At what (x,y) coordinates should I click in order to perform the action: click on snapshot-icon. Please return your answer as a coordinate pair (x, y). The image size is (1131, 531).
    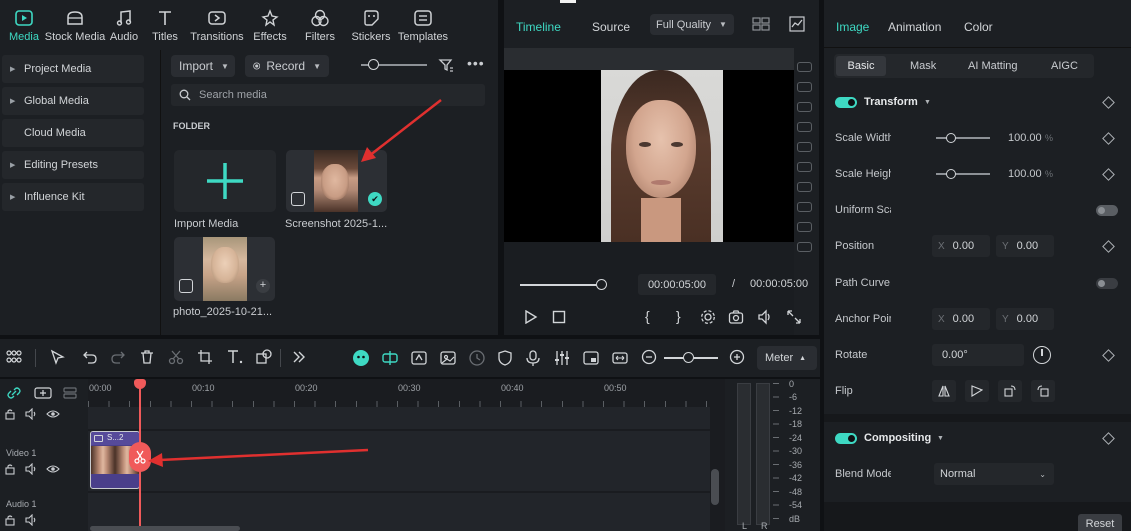
    Looking at the image, I should click on (736, 317).